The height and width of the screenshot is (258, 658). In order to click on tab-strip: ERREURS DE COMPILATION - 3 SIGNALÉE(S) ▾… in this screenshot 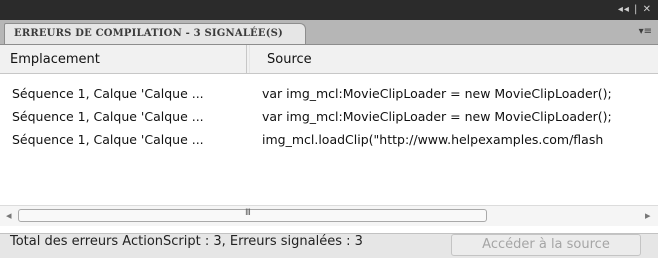, I will do `click(329, 32)`.